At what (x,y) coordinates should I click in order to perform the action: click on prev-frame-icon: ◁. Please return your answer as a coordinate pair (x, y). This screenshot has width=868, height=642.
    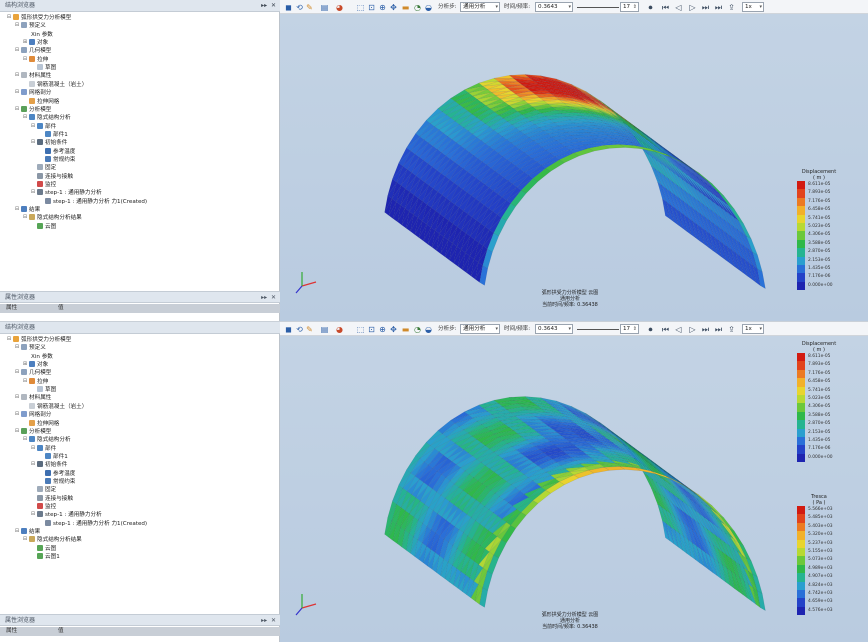
    Looking at the image, I should click on (678, 7).